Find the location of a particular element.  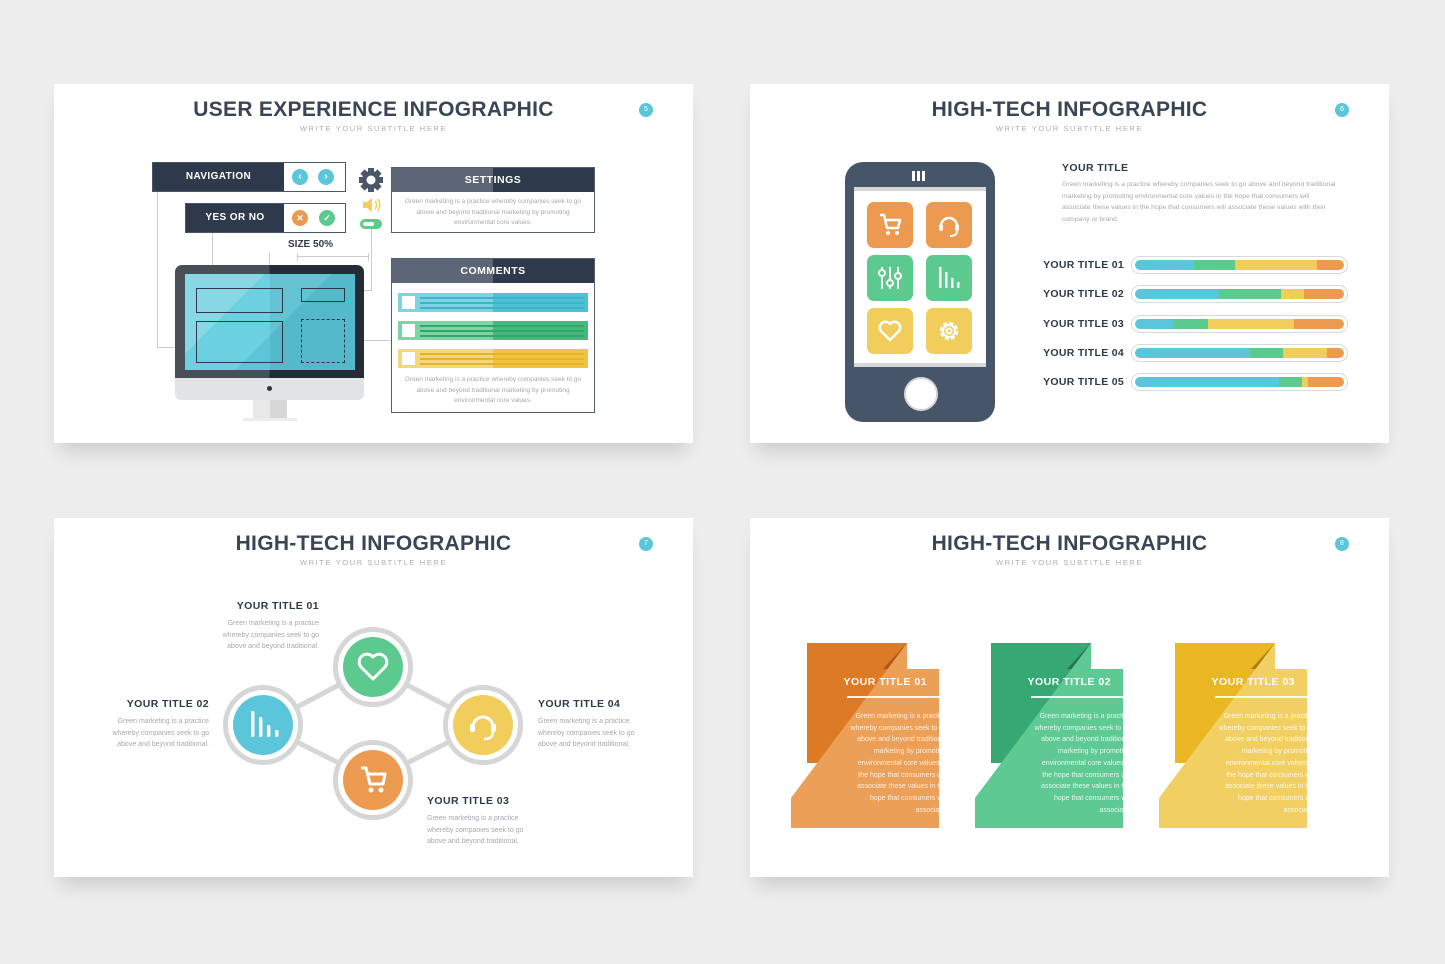

app-tile-gear is located at coordinates (949, 331).